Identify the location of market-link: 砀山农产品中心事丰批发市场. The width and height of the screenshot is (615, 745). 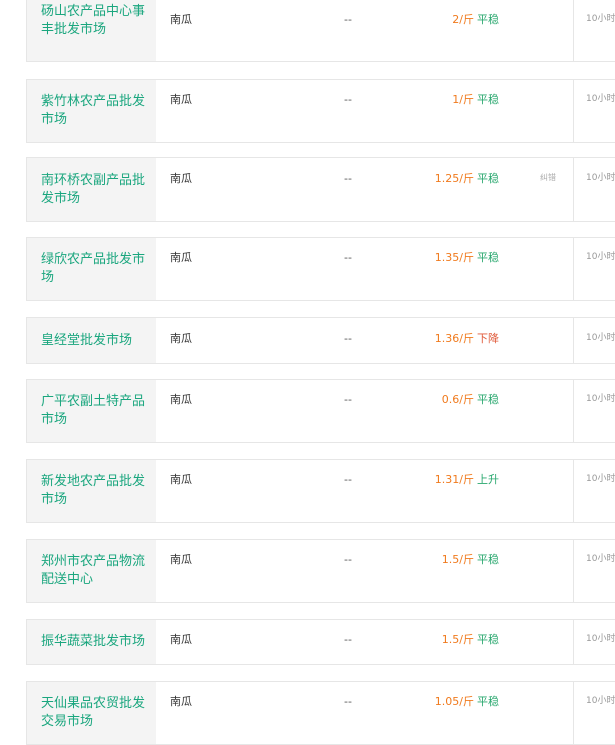
(91, 30).